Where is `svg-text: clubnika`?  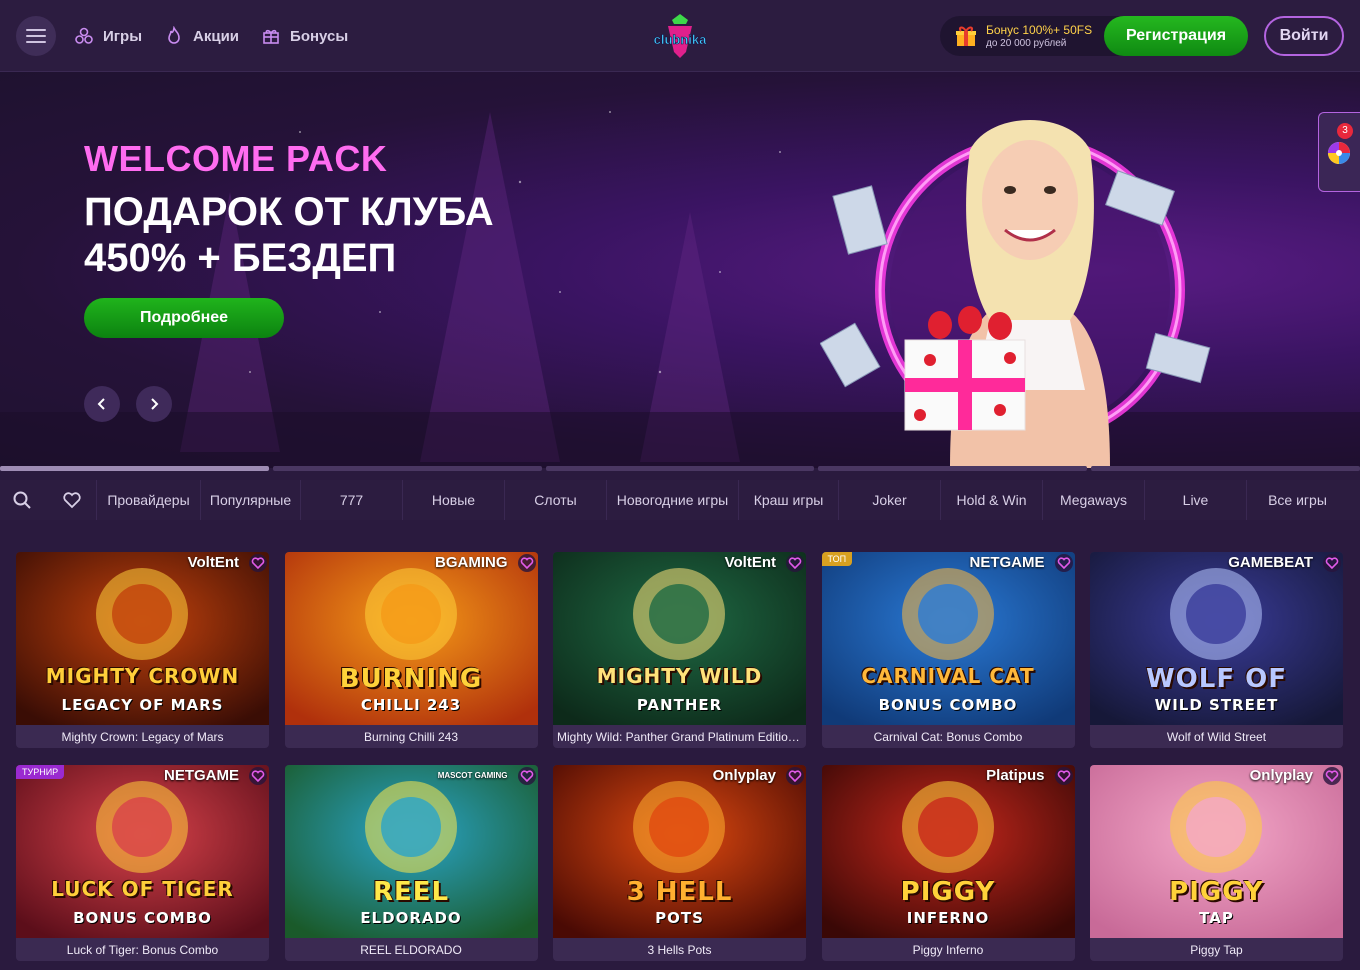
svg-text: clubnika is located at coordinates (681, 39).